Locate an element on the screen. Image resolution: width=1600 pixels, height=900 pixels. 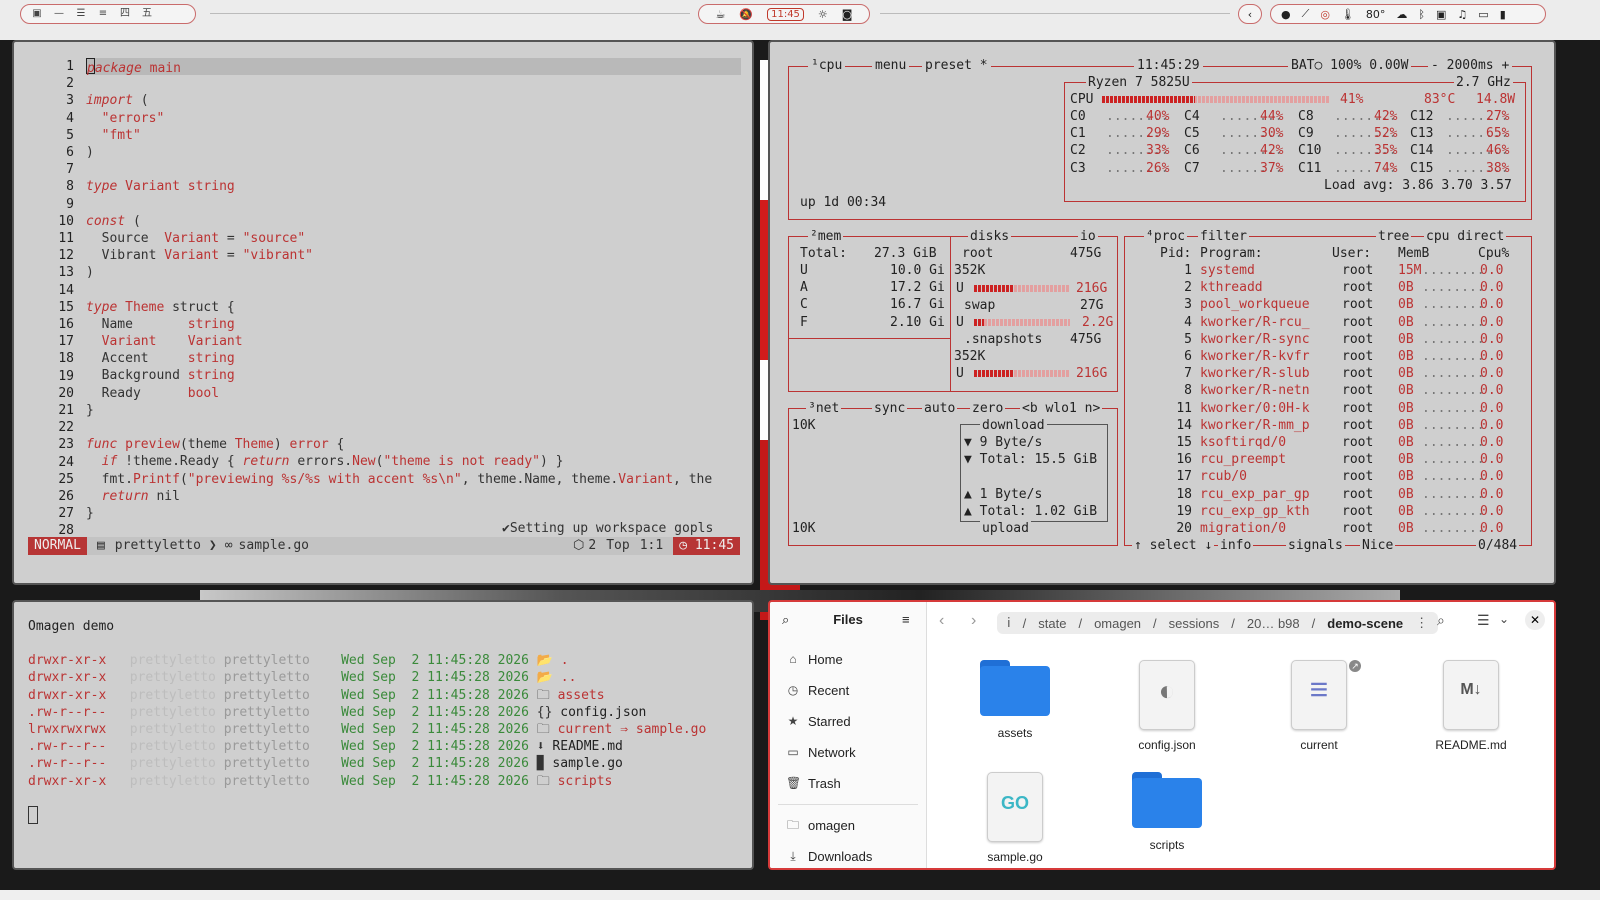
proc-mem: 15M is located at coordinates (1409, 270).